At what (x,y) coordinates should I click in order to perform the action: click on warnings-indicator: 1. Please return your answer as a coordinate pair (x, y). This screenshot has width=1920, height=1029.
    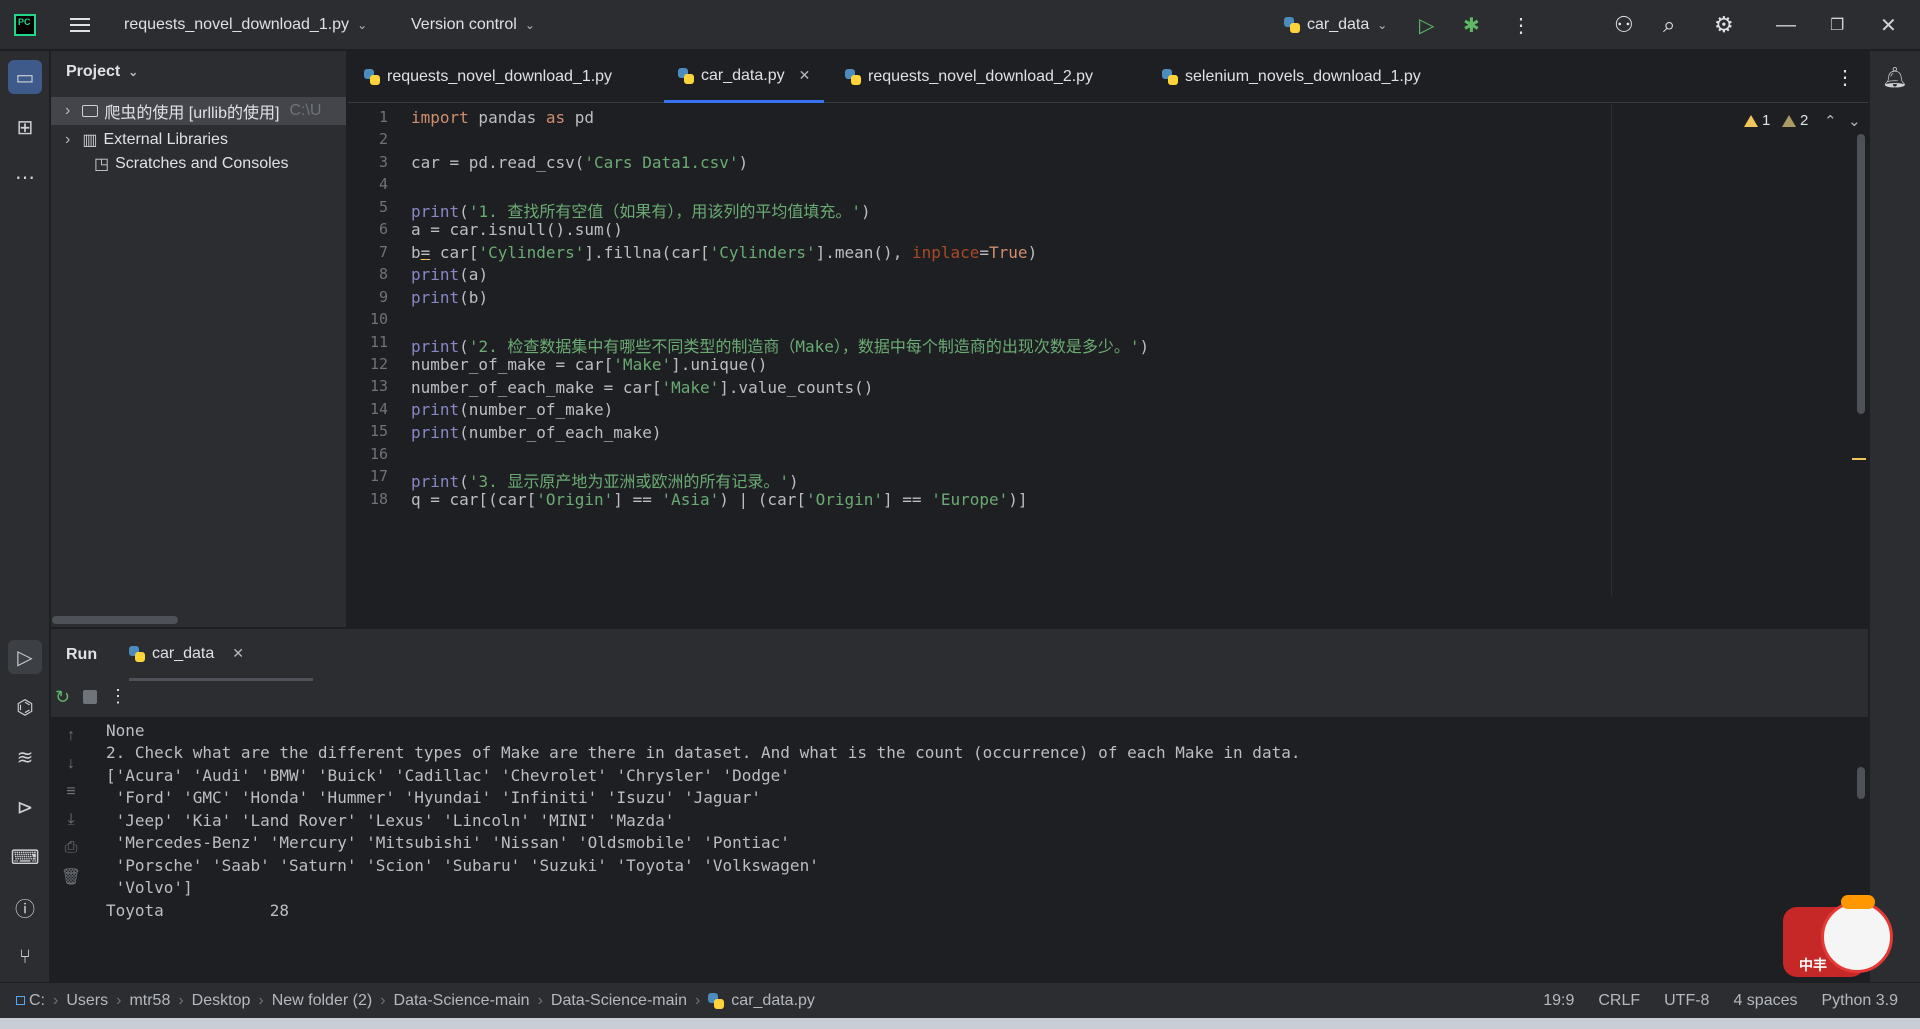
    Looking at the image, I should click on (1757, 120).